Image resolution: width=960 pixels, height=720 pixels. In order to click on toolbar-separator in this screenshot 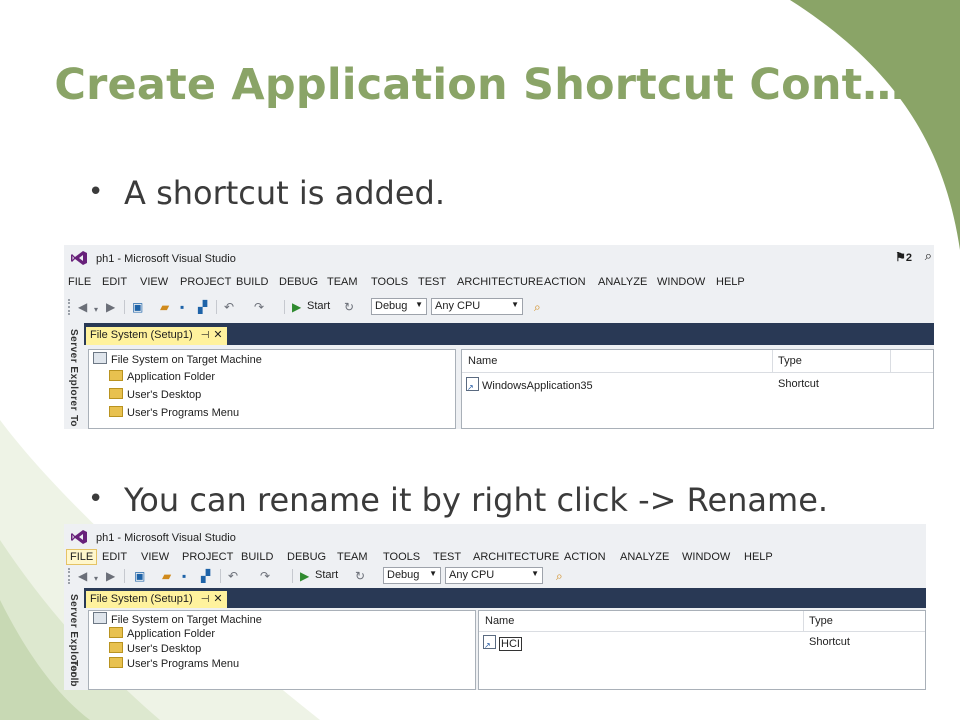, I will do `click(124, 576)`.